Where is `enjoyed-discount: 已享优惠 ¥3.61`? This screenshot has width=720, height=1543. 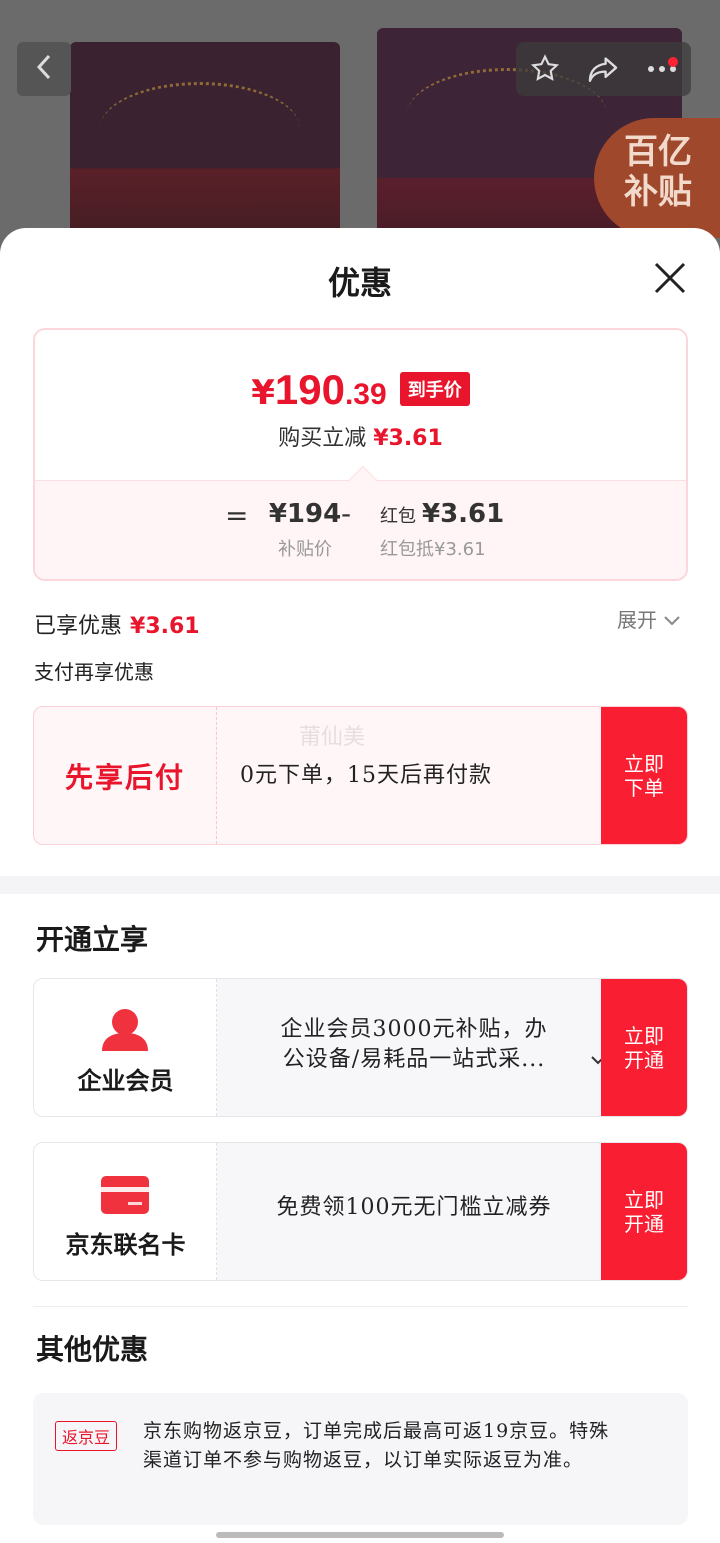 enjoyed-discount: 已享优惠 ¥3.61 is located at coordinates (117, 624).